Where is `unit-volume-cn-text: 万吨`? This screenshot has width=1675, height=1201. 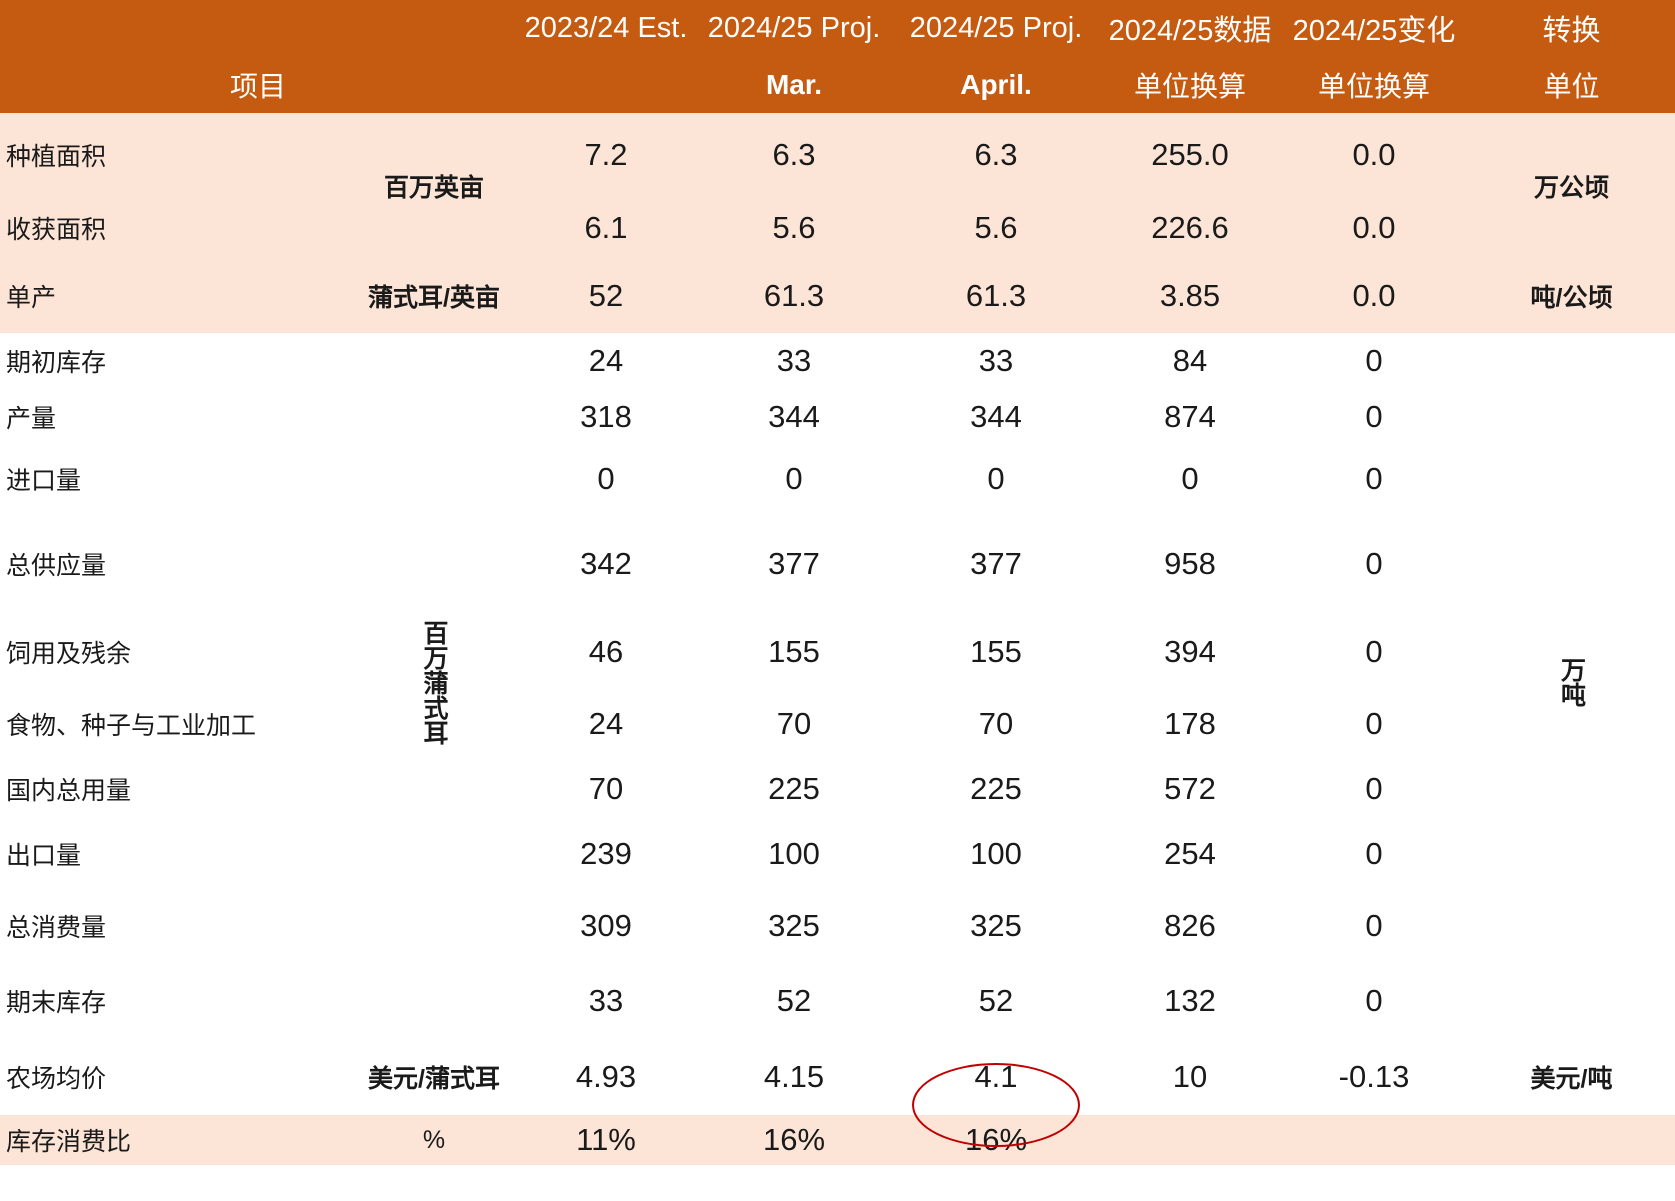
unit-volume-cn-text: 万吨 is located at coordinates (1571, 682).